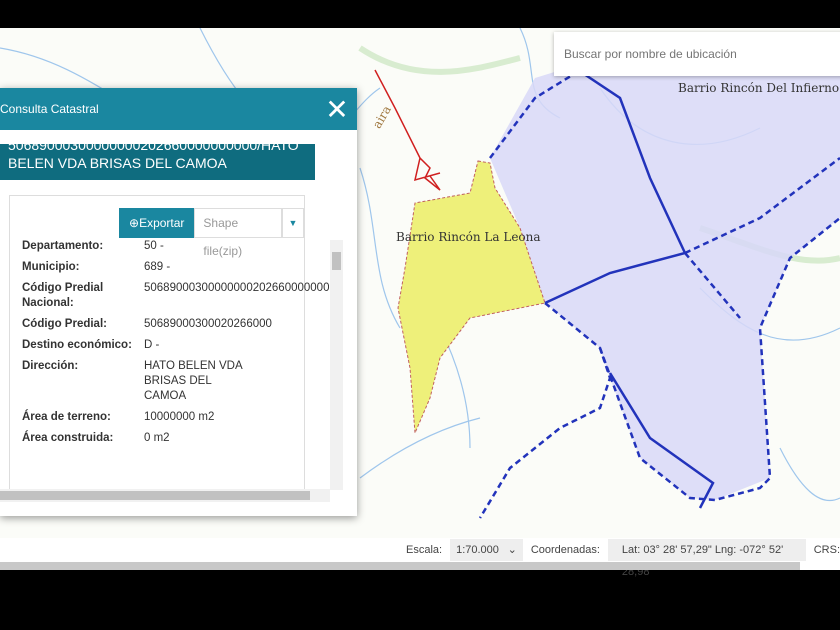  I want to click on export-label: Exportar, so click(162, 223).